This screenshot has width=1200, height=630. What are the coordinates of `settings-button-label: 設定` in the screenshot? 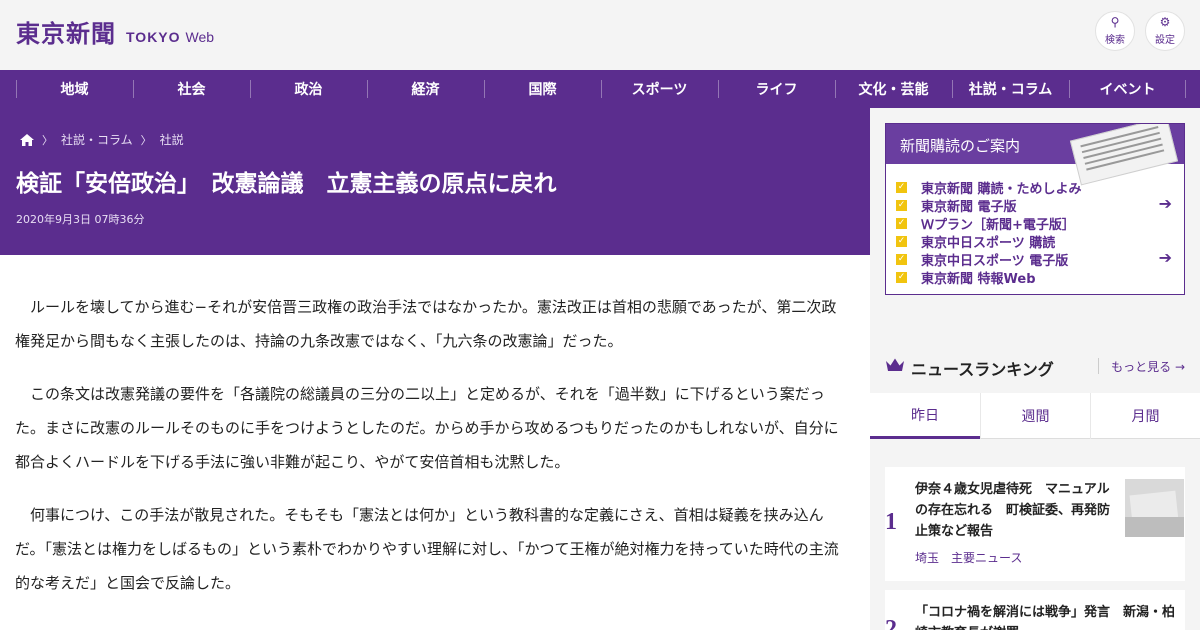 It's located at (1165, 40).